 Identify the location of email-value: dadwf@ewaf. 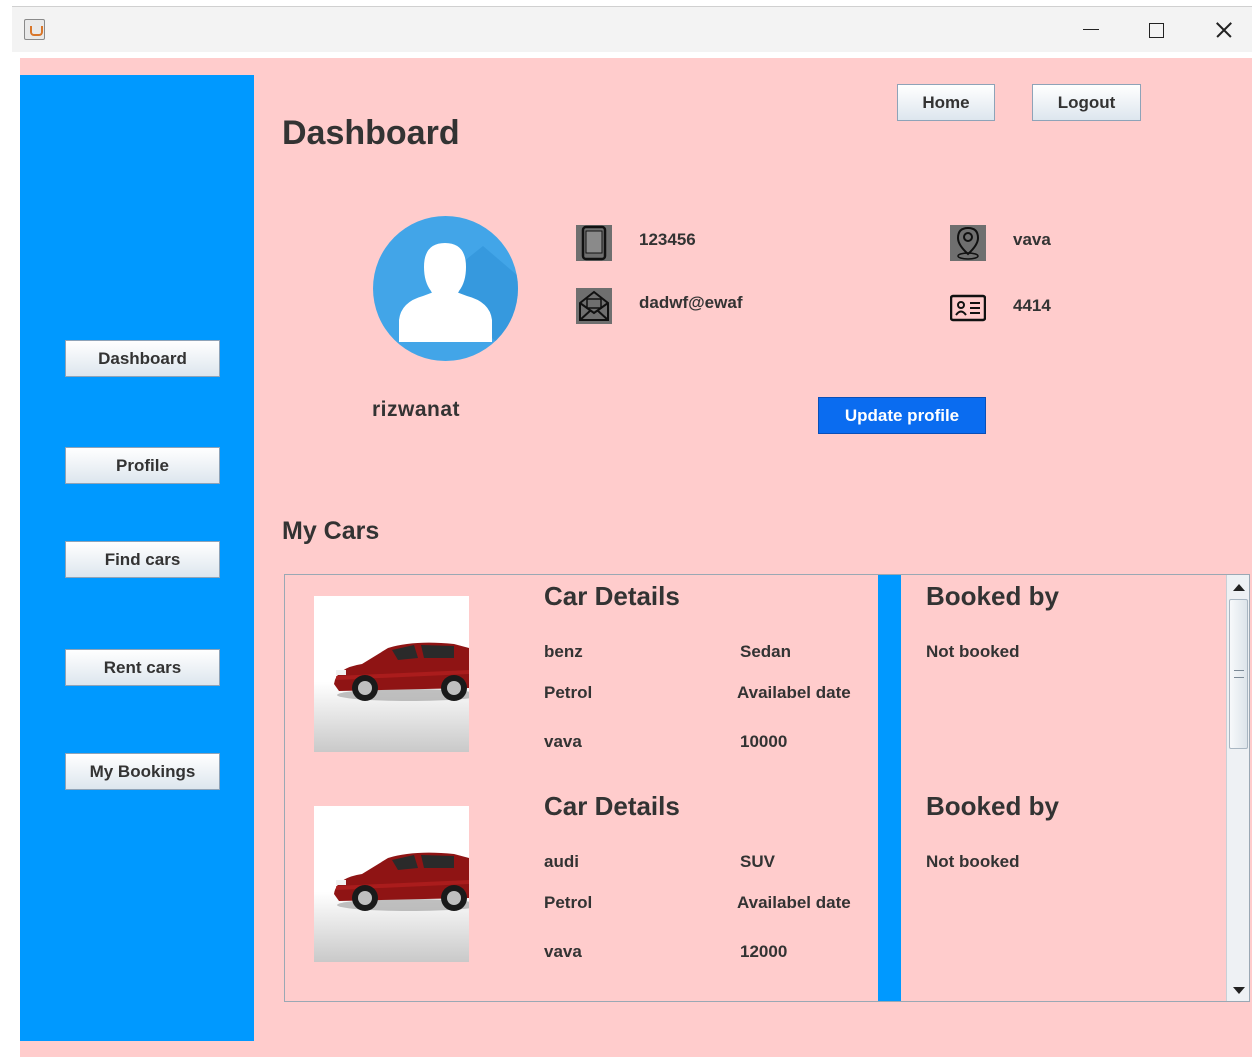
(691, 302).